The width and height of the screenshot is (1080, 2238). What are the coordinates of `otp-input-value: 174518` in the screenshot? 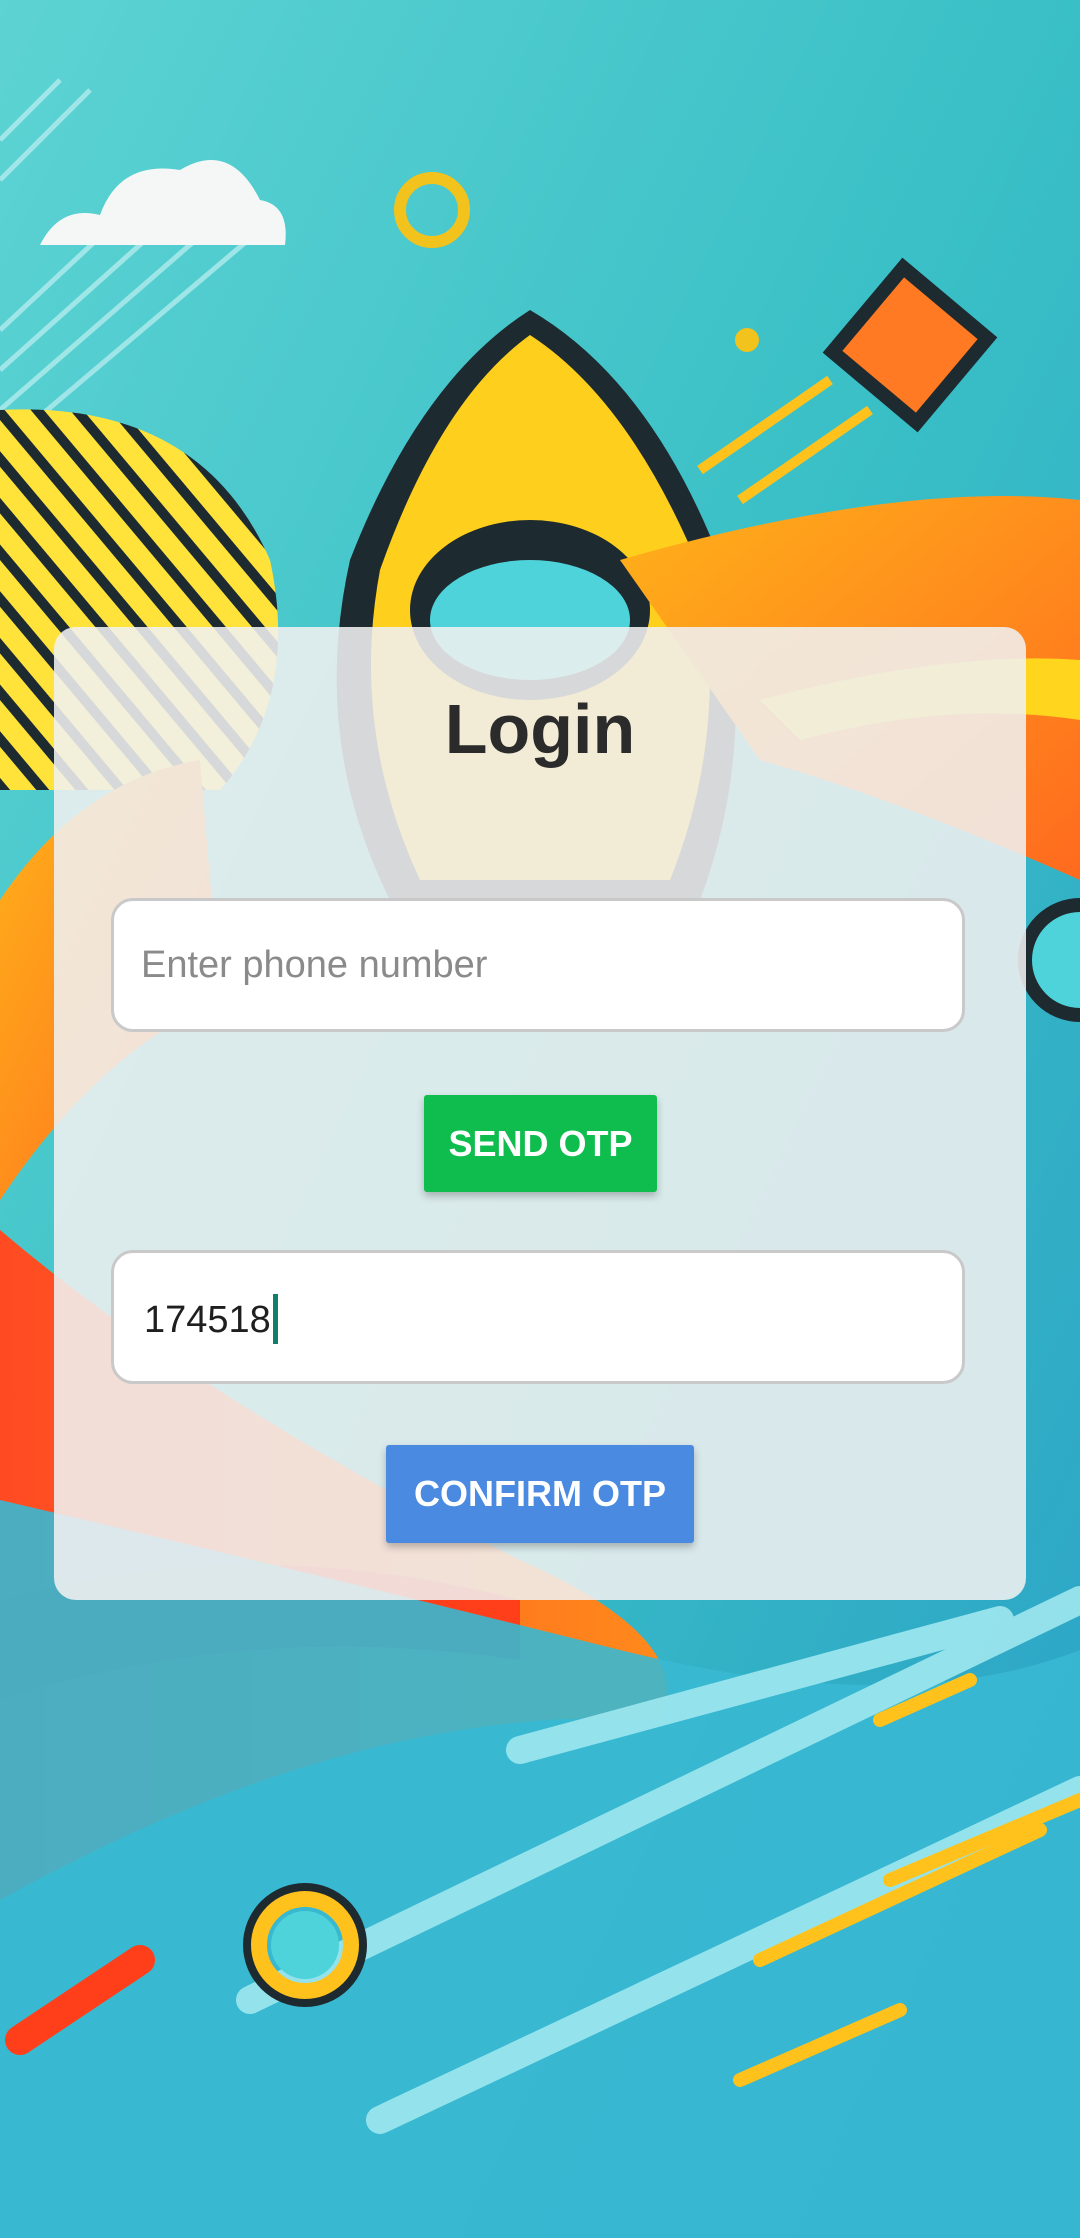 It's located at (211, 1320).